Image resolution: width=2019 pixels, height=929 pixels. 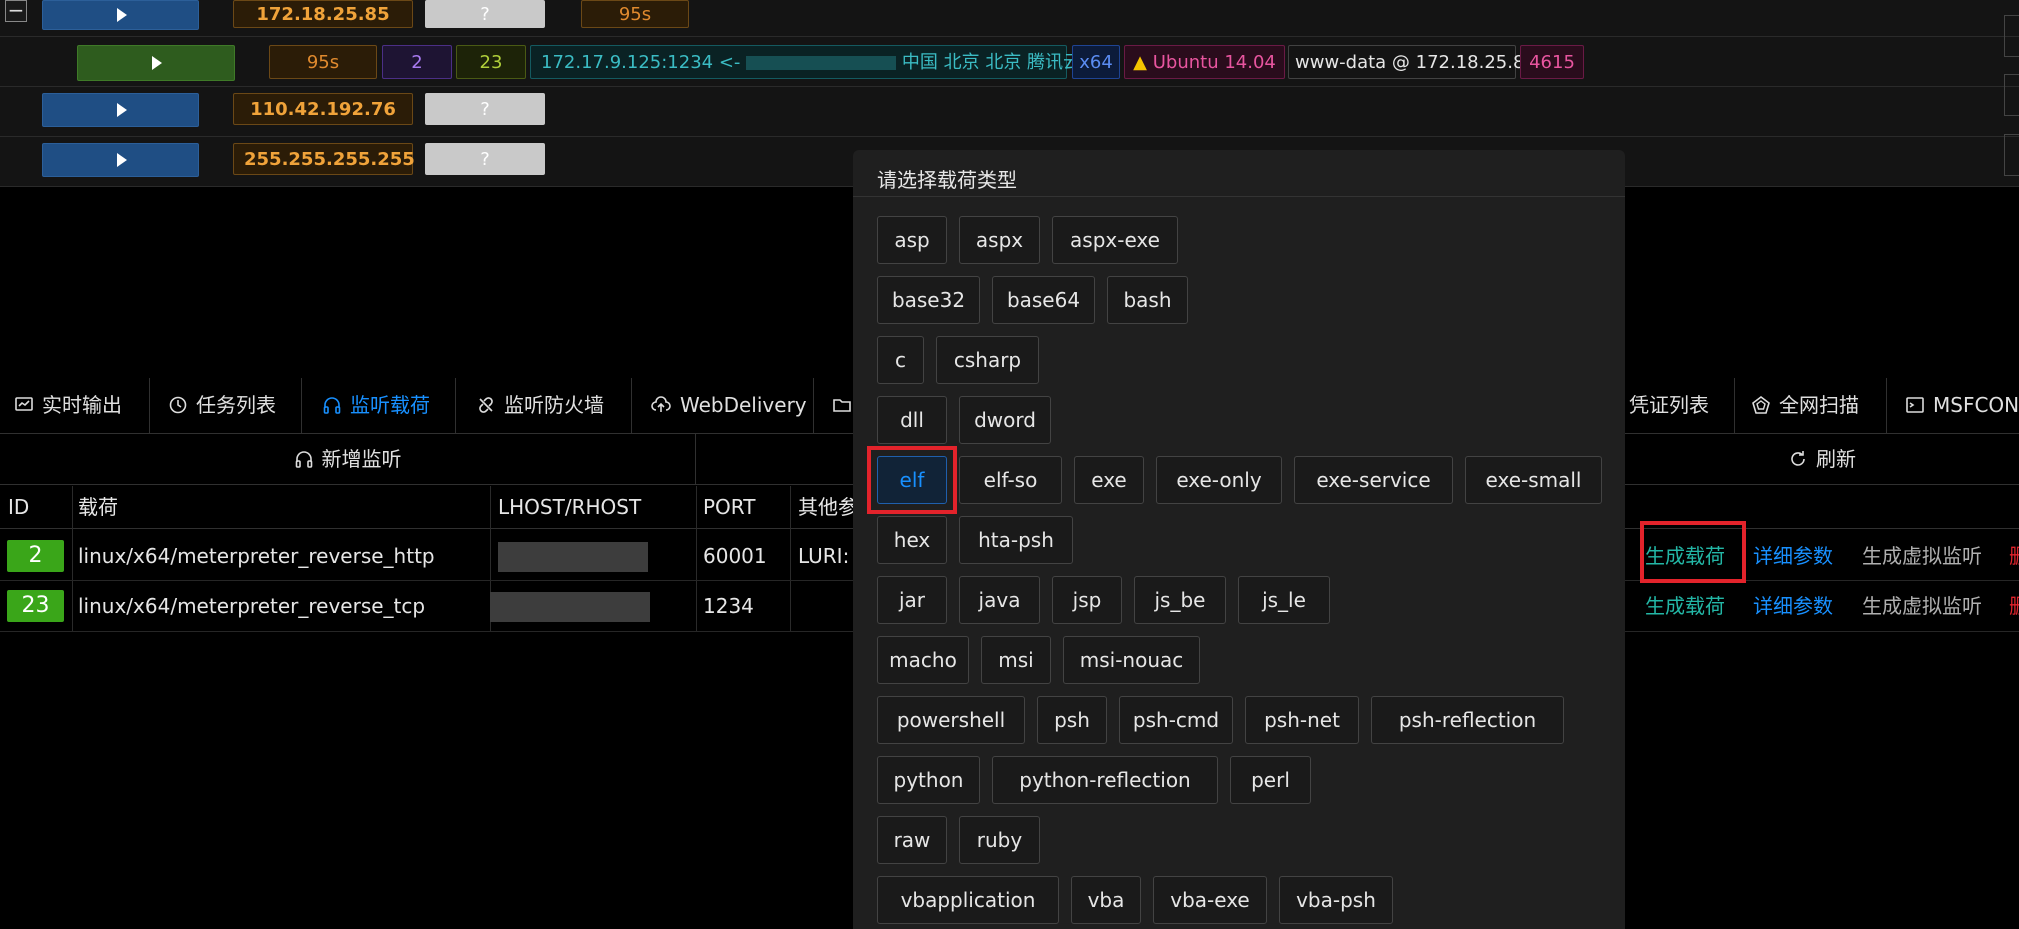 What do you see at coordinates (928, 300) in the screenshot?
I see `payload-type-button: base32` at bounding box center [928, 300].